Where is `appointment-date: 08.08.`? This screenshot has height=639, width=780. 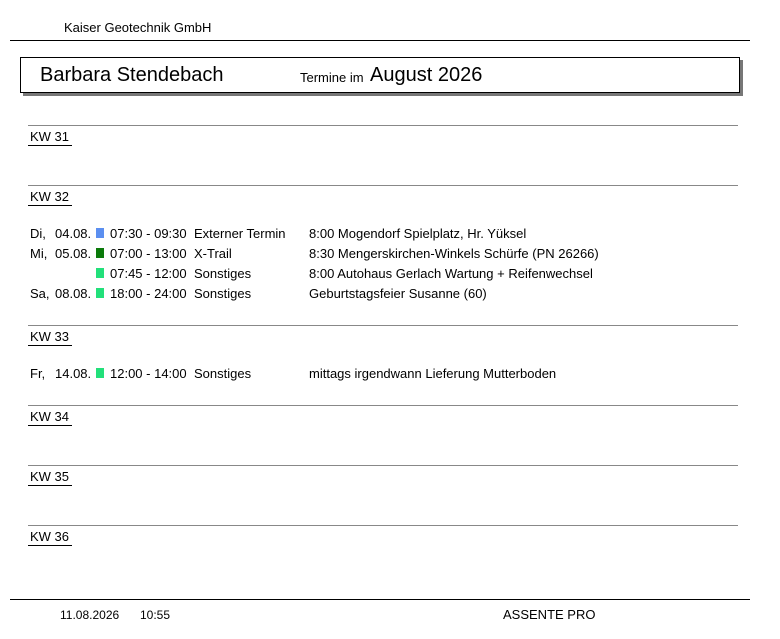 appointment-date: 08.08. is located at coordinates (73, 293).